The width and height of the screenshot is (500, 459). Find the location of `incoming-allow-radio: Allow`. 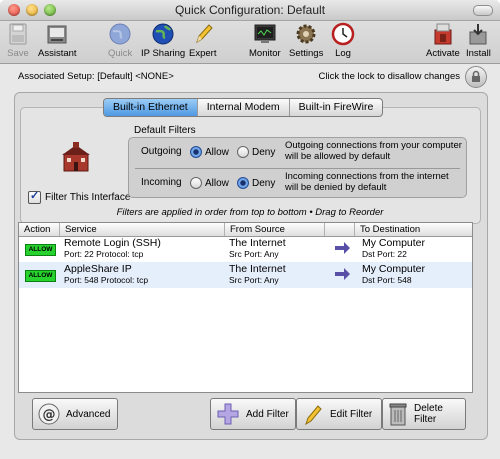

incoming-allow-radio: Allow is located at coordinates (209, 183).